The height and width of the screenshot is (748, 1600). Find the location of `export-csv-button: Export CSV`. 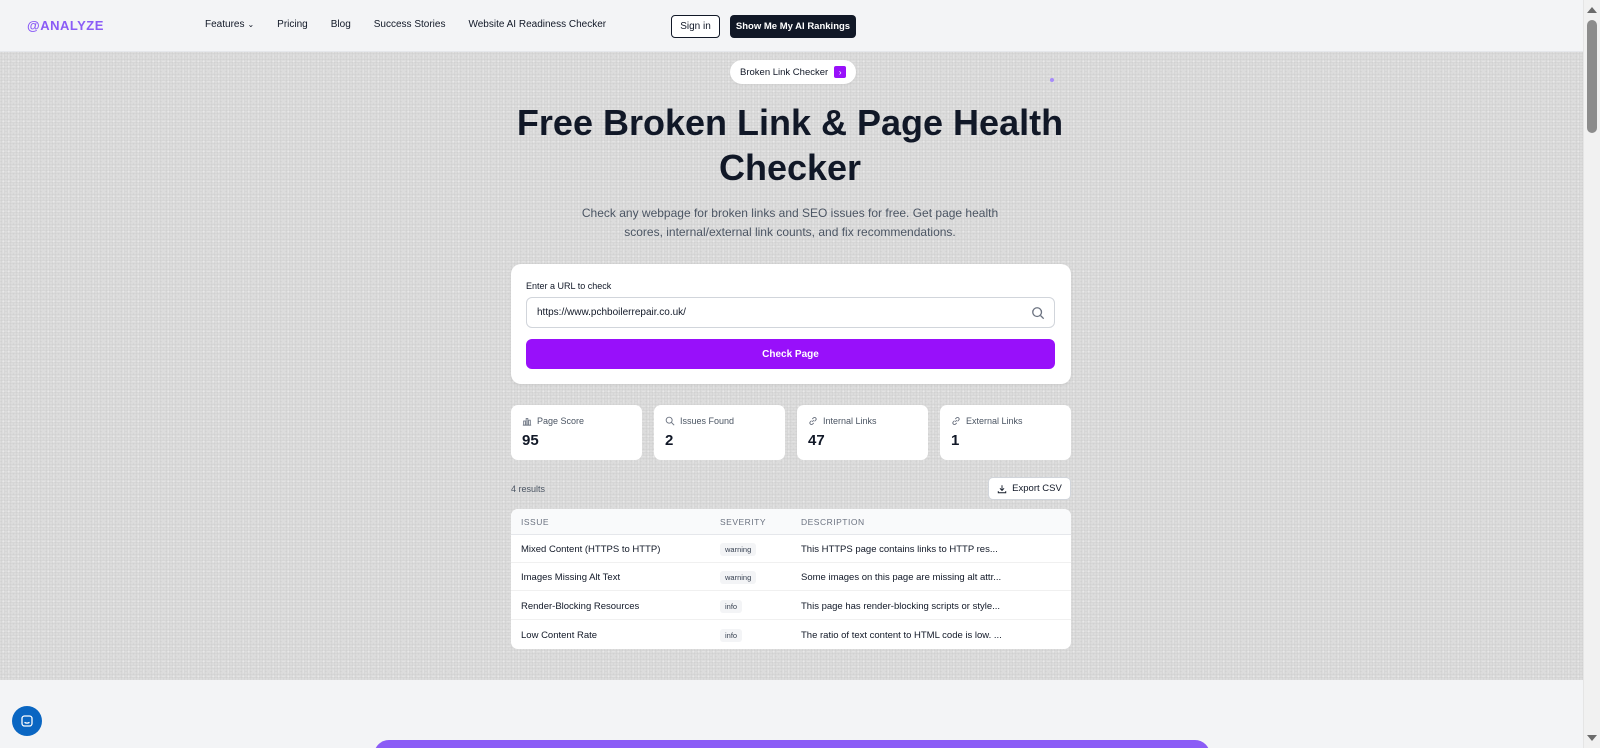

export-csv-button: Export CSV is located at coordinates (1029, 488).